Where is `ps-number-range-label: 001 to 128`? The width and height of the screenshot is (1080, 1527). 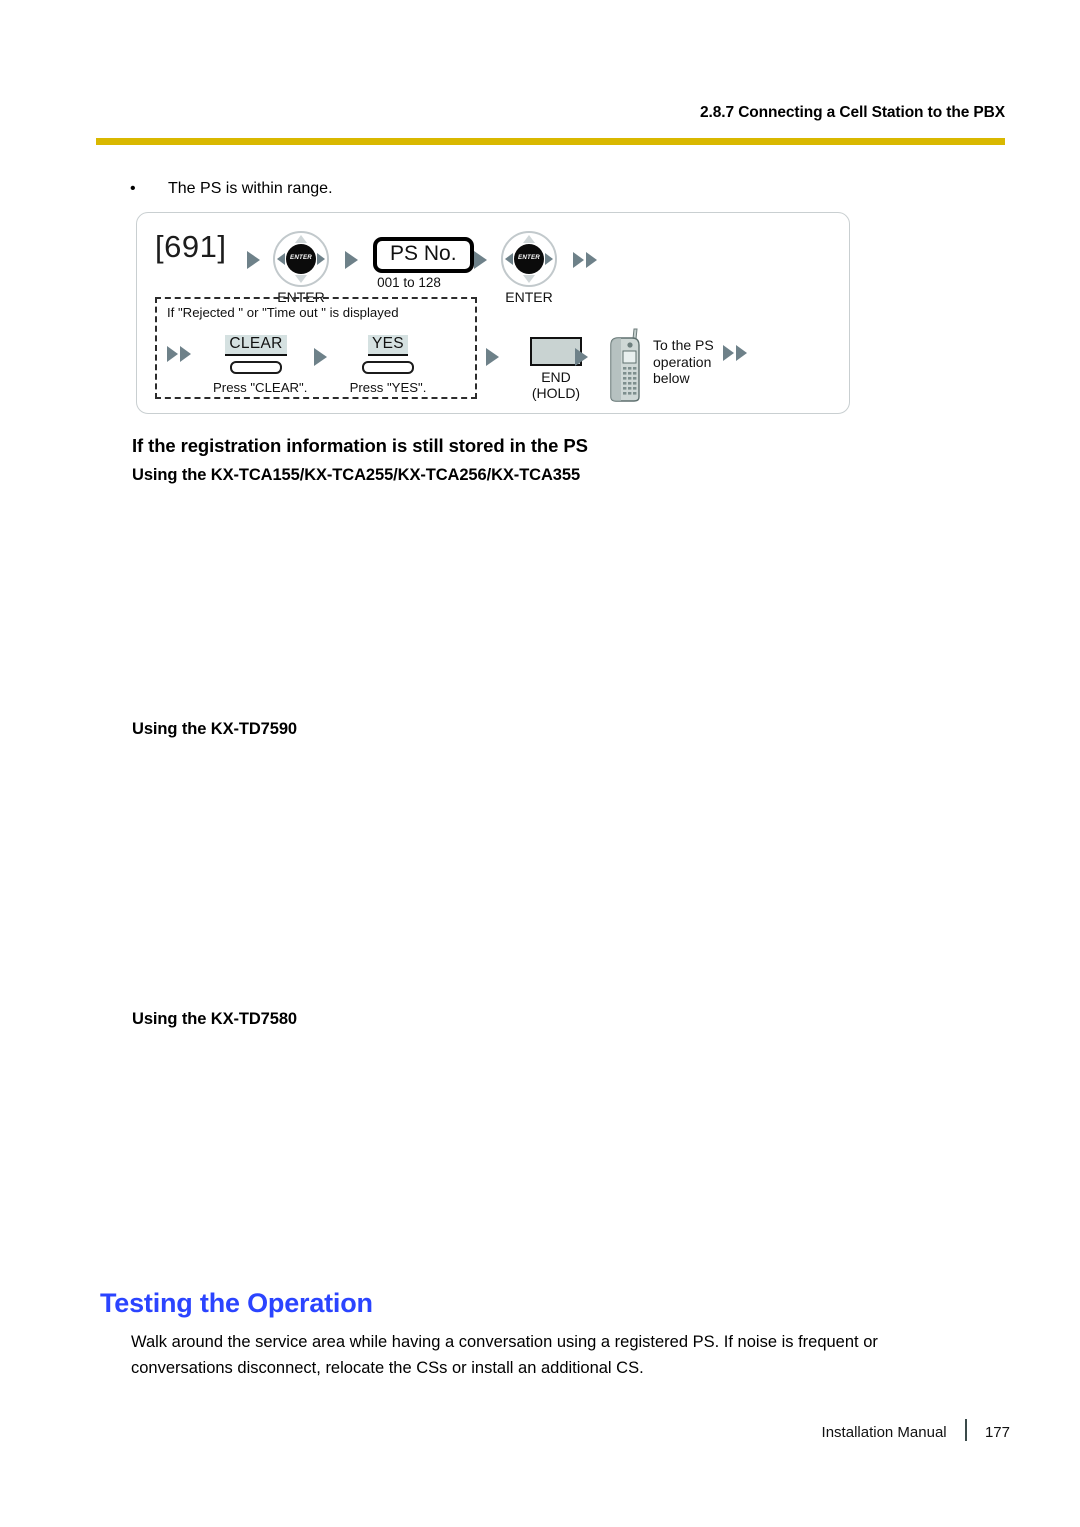
ps-number-range-label: 001 to 128 is located at coordinates (409, 282).